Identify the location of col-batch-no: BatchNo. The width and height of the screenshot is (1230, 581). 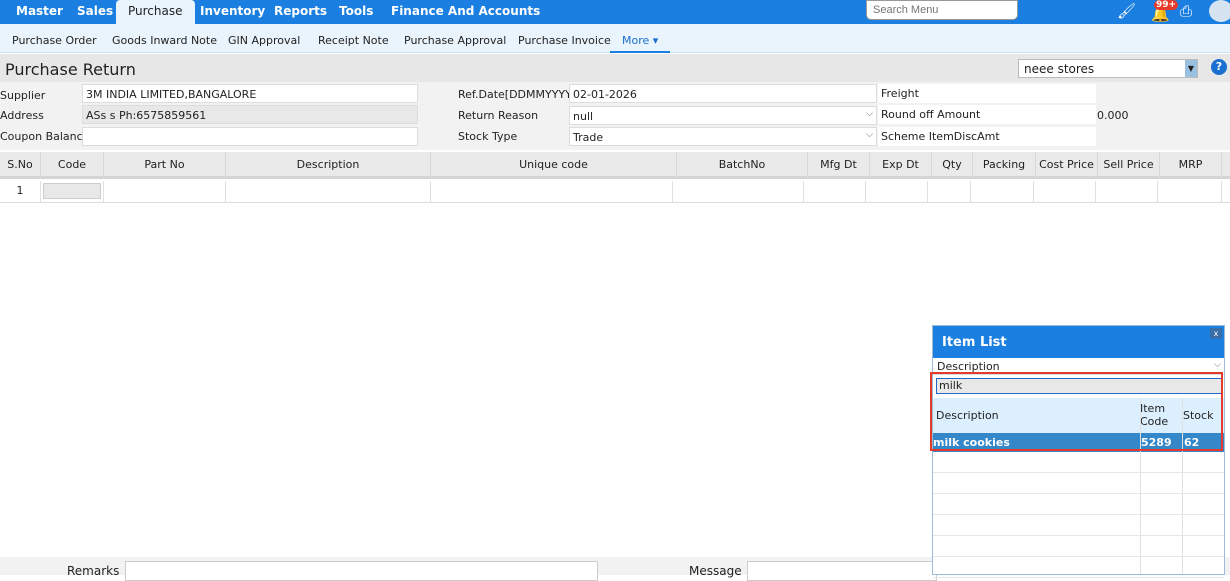
(742, 165).